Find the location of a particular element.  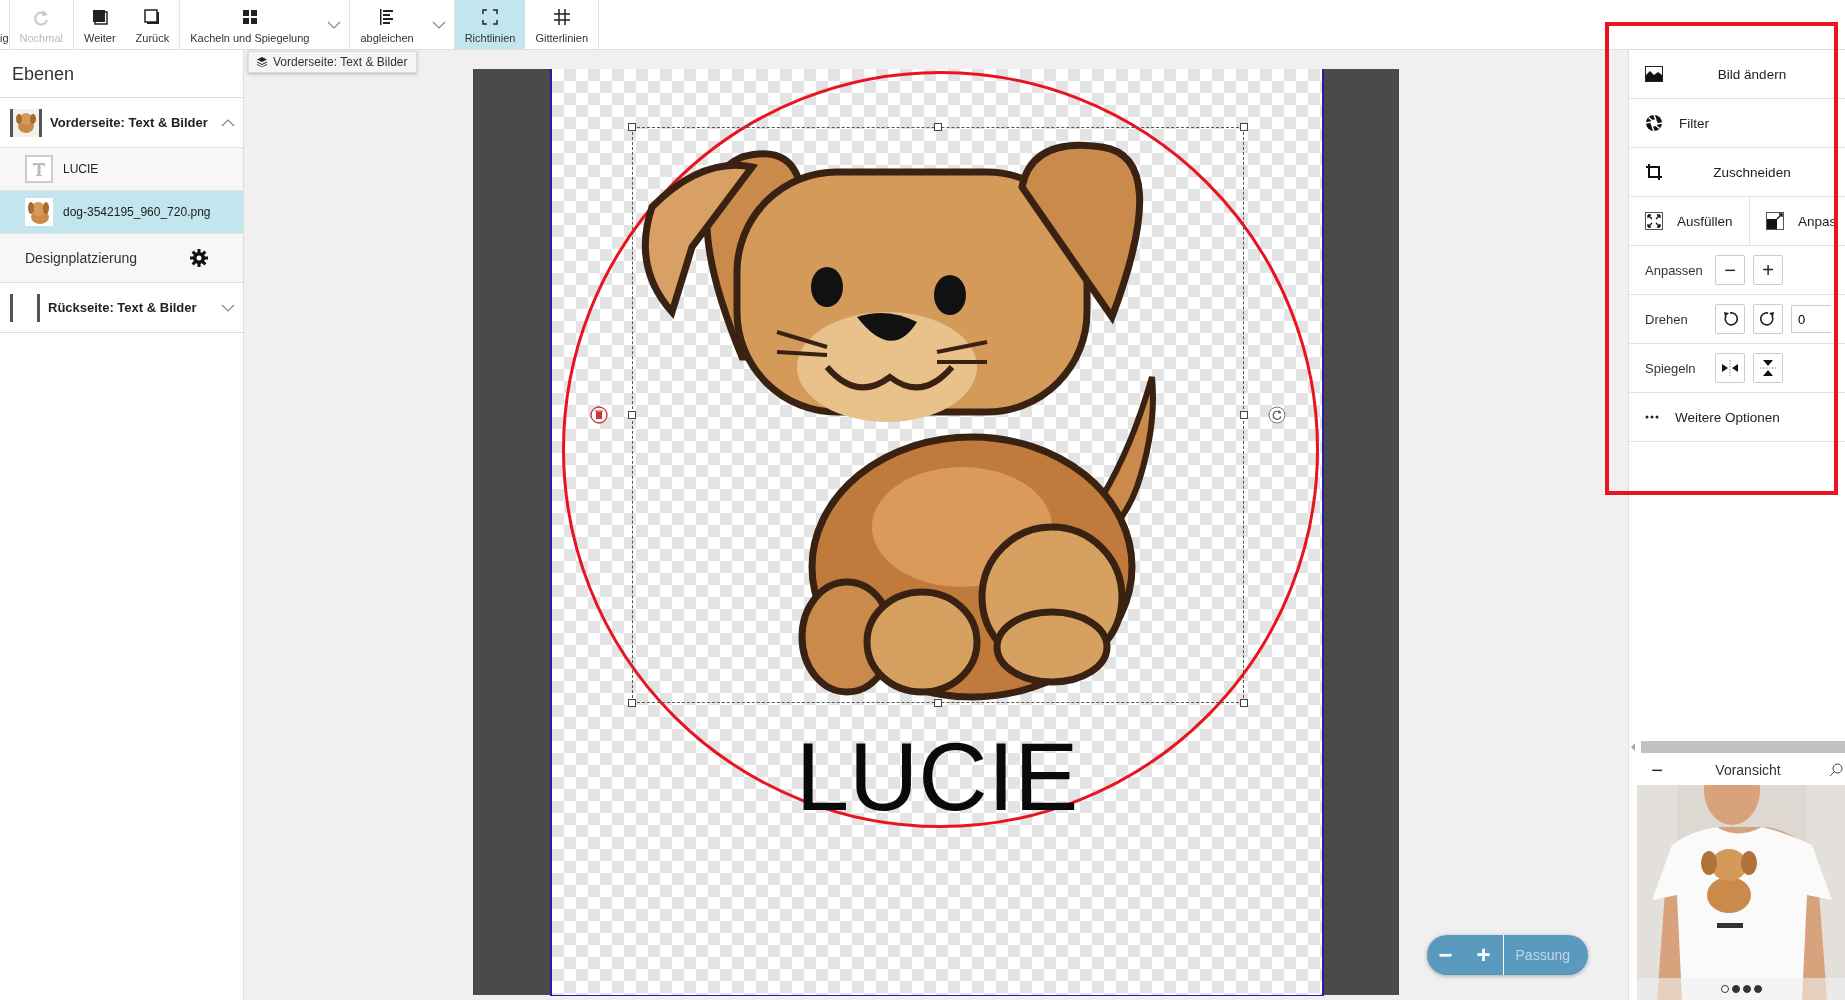

collapse-icon is located at coordinates (228, 122).